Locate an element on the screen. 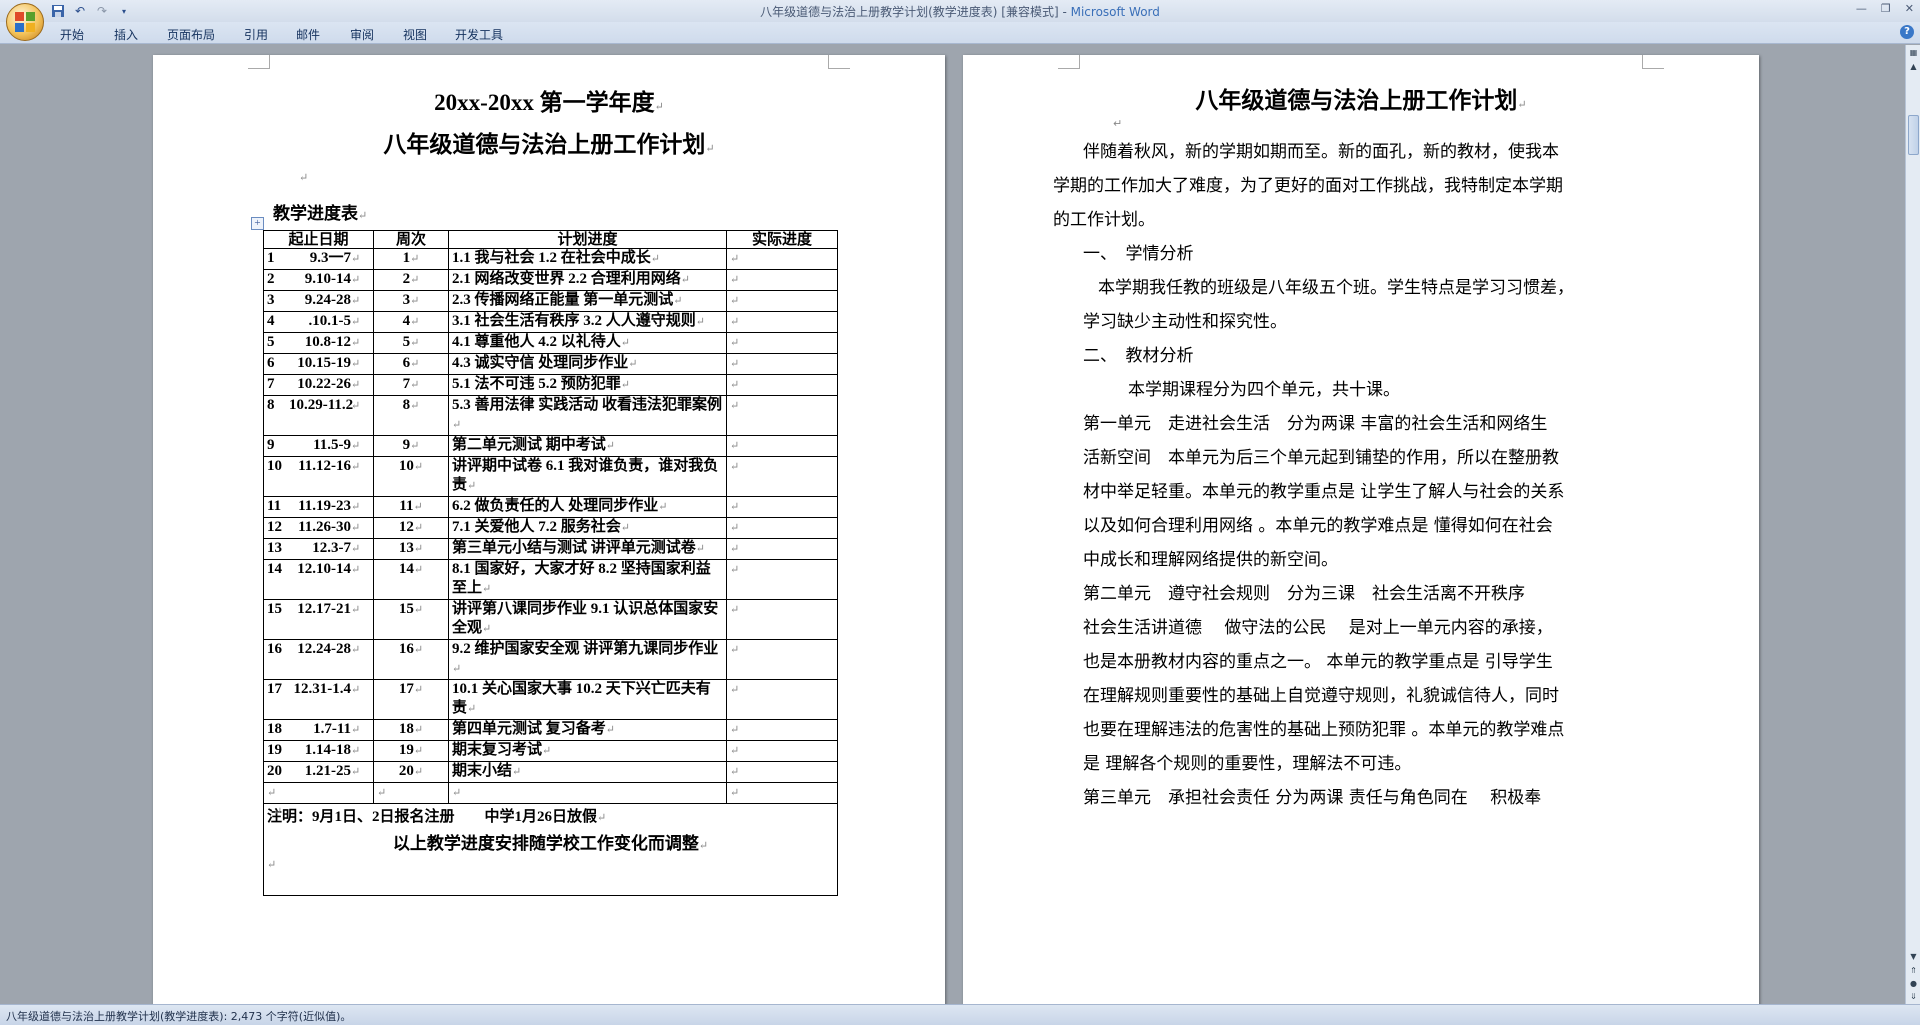  week-cell: 4↵ is located at coordinates (411, 322).